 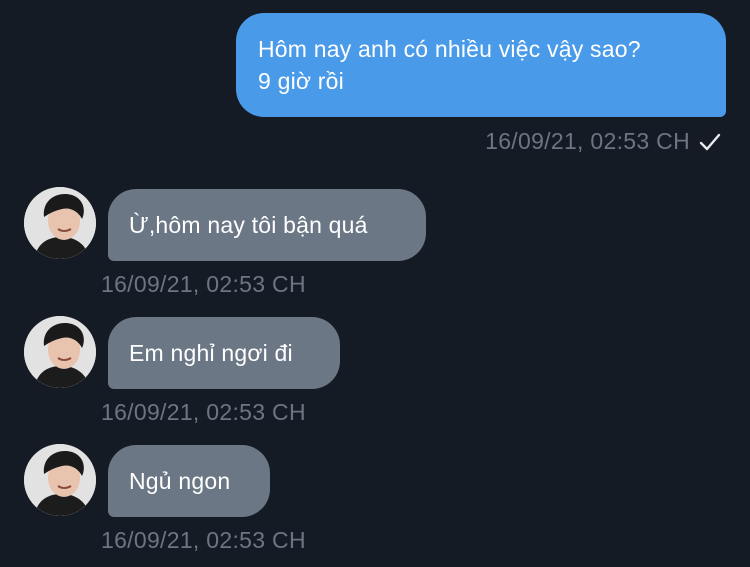 I want to click on outgoing-message-timestamp: 16/09/21, 02:53 CH, so click(x=587, y=141).